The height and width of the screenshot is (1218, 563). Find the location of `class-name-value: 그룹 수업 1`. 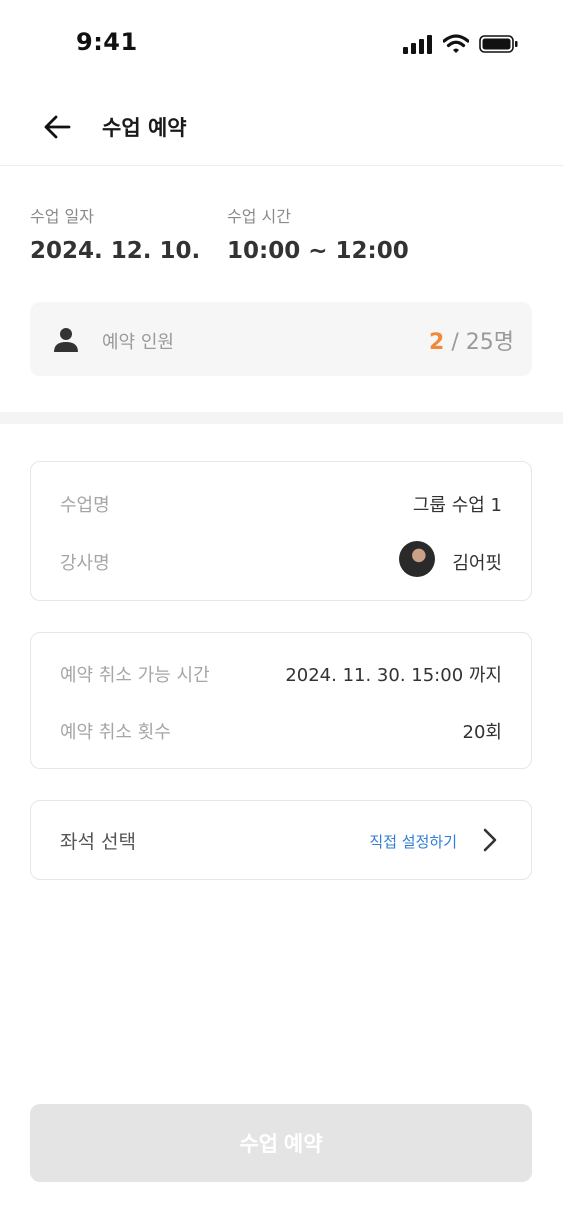

class-name-value: 그룹 수업 1 is located at coordinates (457, 505).